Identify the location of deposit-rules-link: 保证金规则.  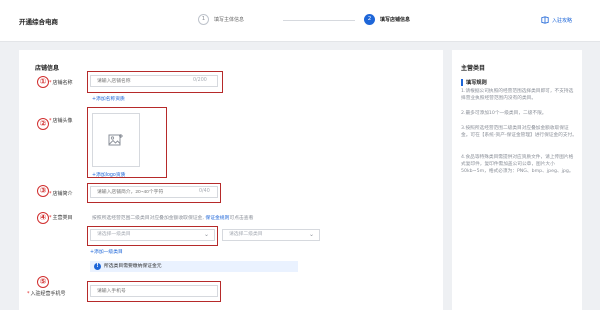
(217, 218).